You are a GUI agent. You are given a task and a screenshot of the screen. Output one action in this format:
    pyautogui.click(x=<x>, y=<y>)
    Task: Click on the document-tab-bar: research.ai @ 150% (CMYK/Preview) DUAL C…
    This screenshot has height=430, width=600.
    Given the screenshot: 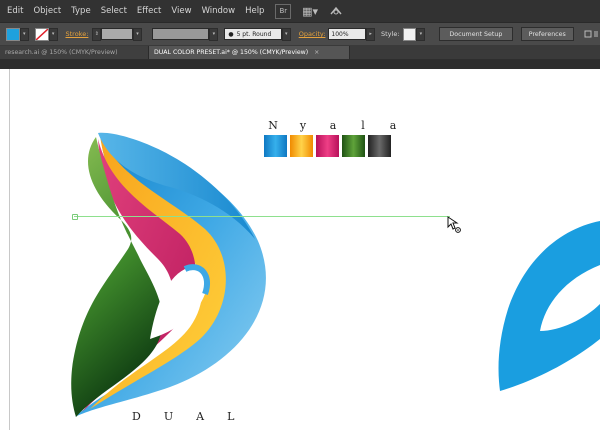 What is the action you would take?
    pyautogui.click(x=300, y=52)
    